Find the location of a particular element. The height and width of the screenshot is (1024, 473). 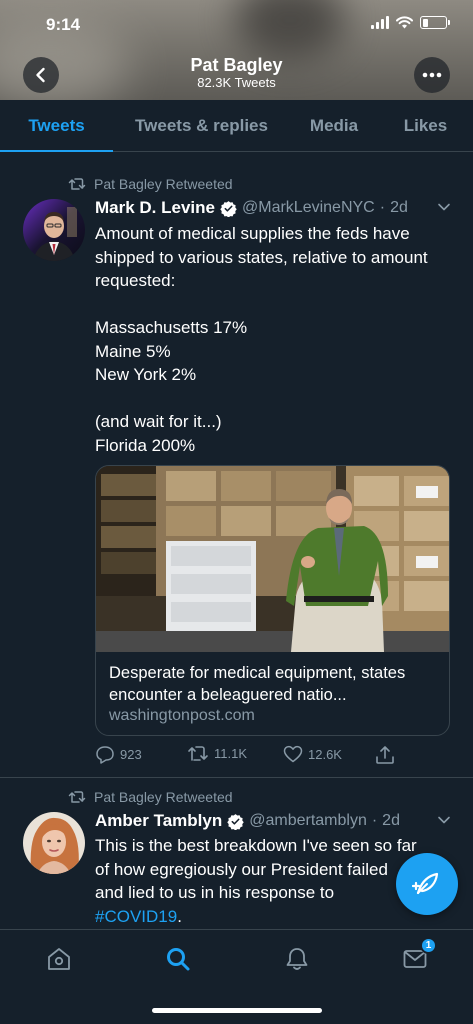

notifications-icon is located at coordinates (297, 959).